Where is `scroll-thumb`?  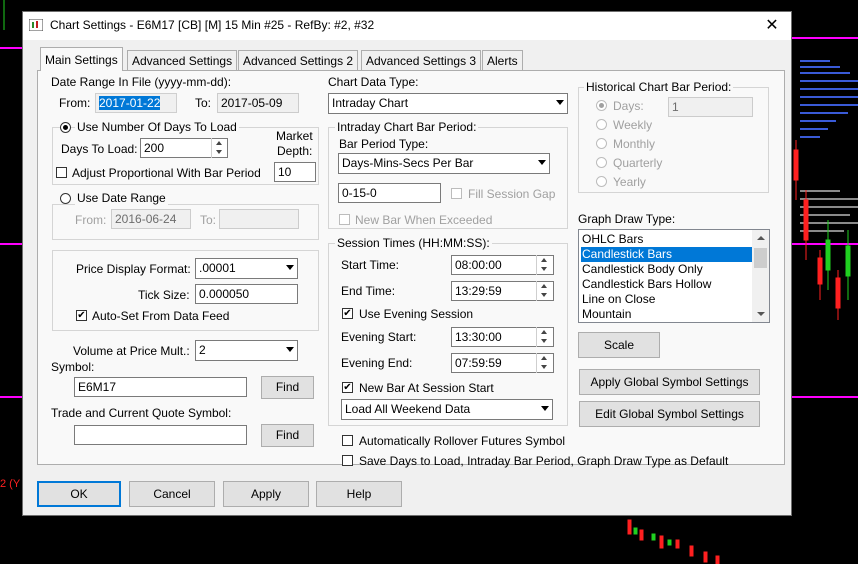 scroll-thumb is located at coordinates (760, 258).